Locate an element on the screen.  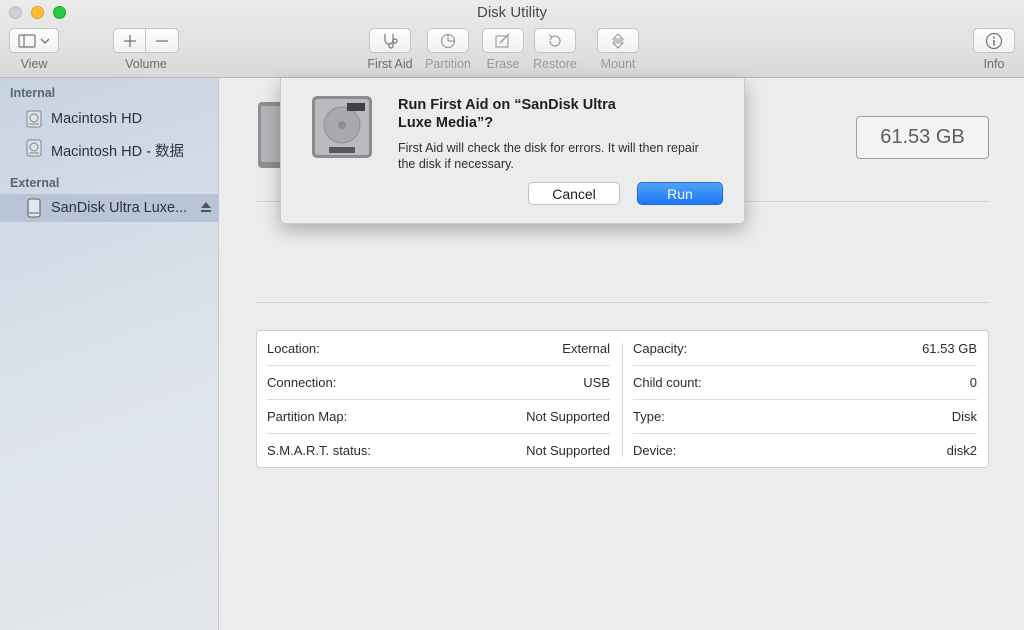
info-value: 61.53 GB is located at coordinates (949, 348).